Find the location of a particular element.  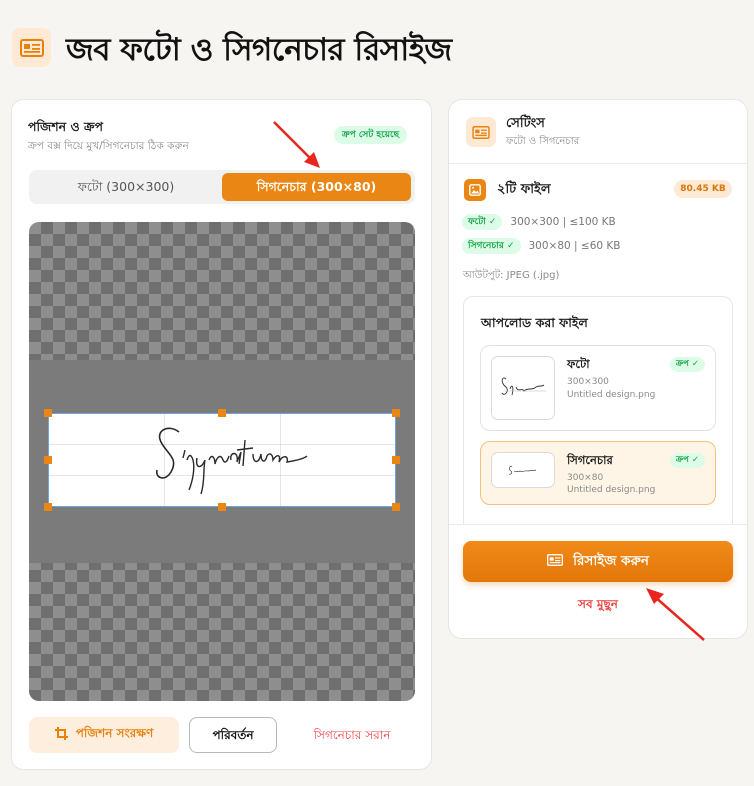

settings-title: সেটিংস is located at coordinates (525, 123).